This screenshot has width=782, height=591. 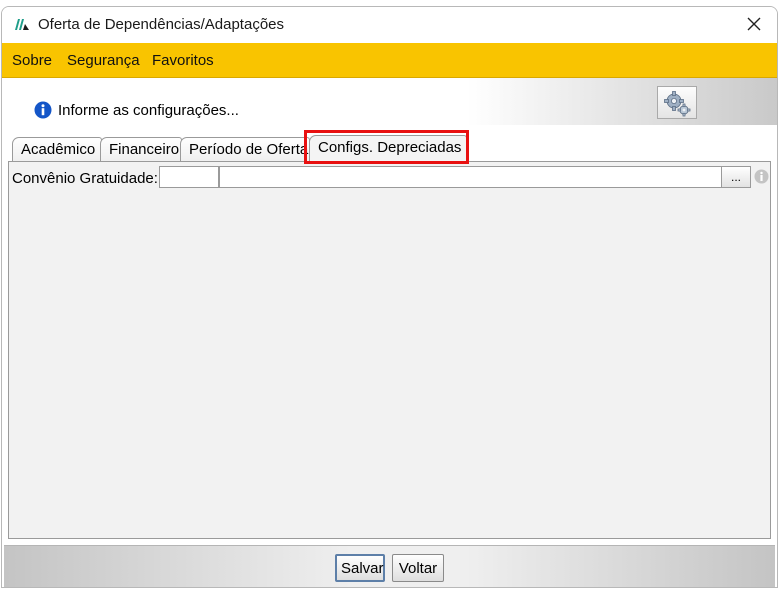 I want to click on convenio-description-input, so click(x=470, y=177).